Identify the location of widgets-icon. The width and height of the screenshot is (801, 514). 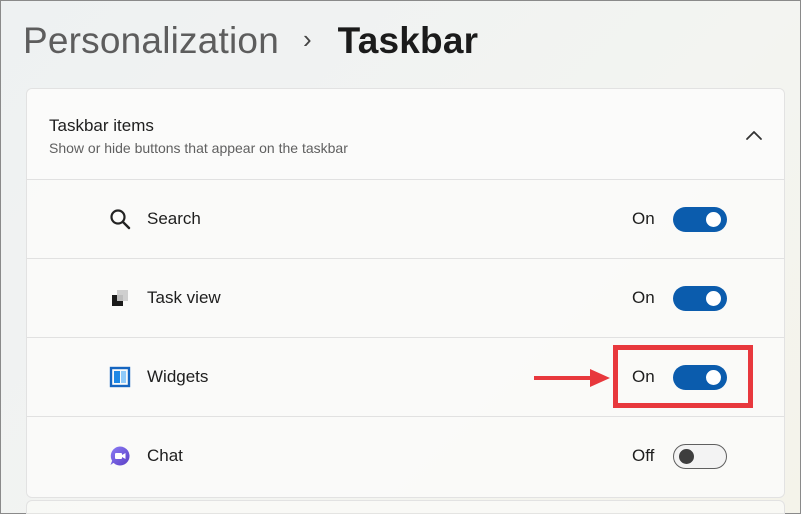
(120, 377).